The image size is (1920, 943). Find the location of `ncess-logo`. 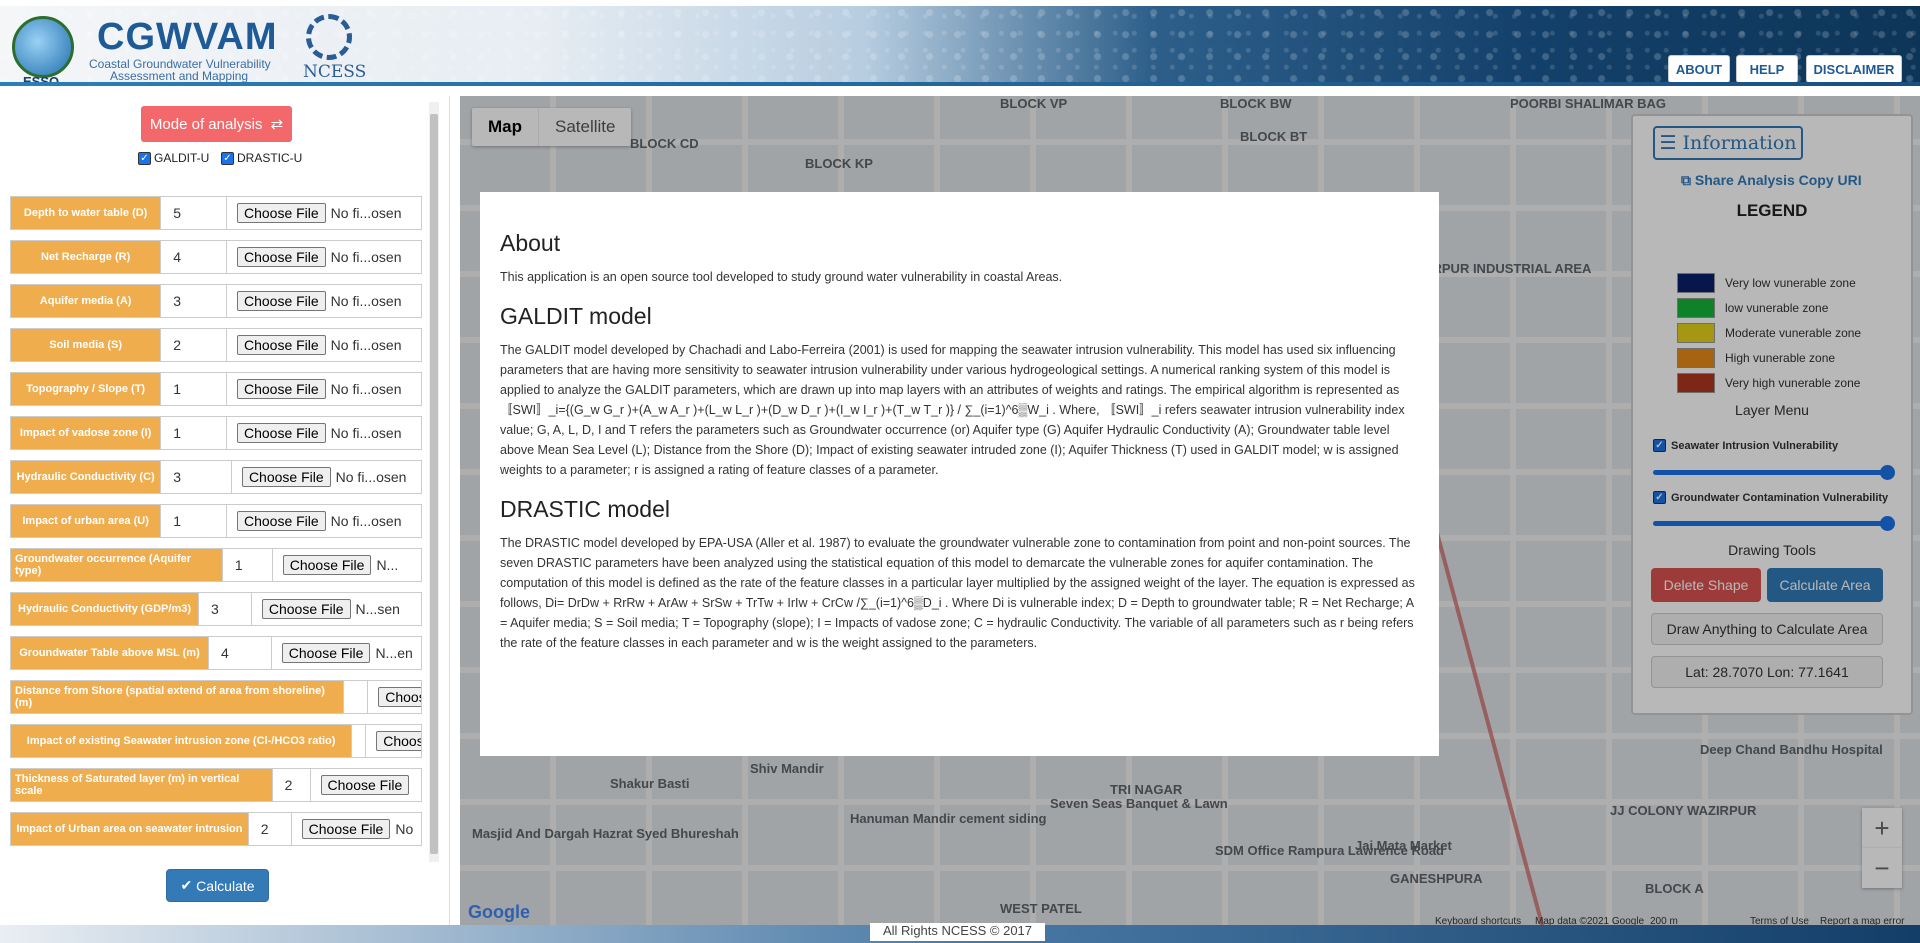

ncess-logo is located at coordinates (329, 37).